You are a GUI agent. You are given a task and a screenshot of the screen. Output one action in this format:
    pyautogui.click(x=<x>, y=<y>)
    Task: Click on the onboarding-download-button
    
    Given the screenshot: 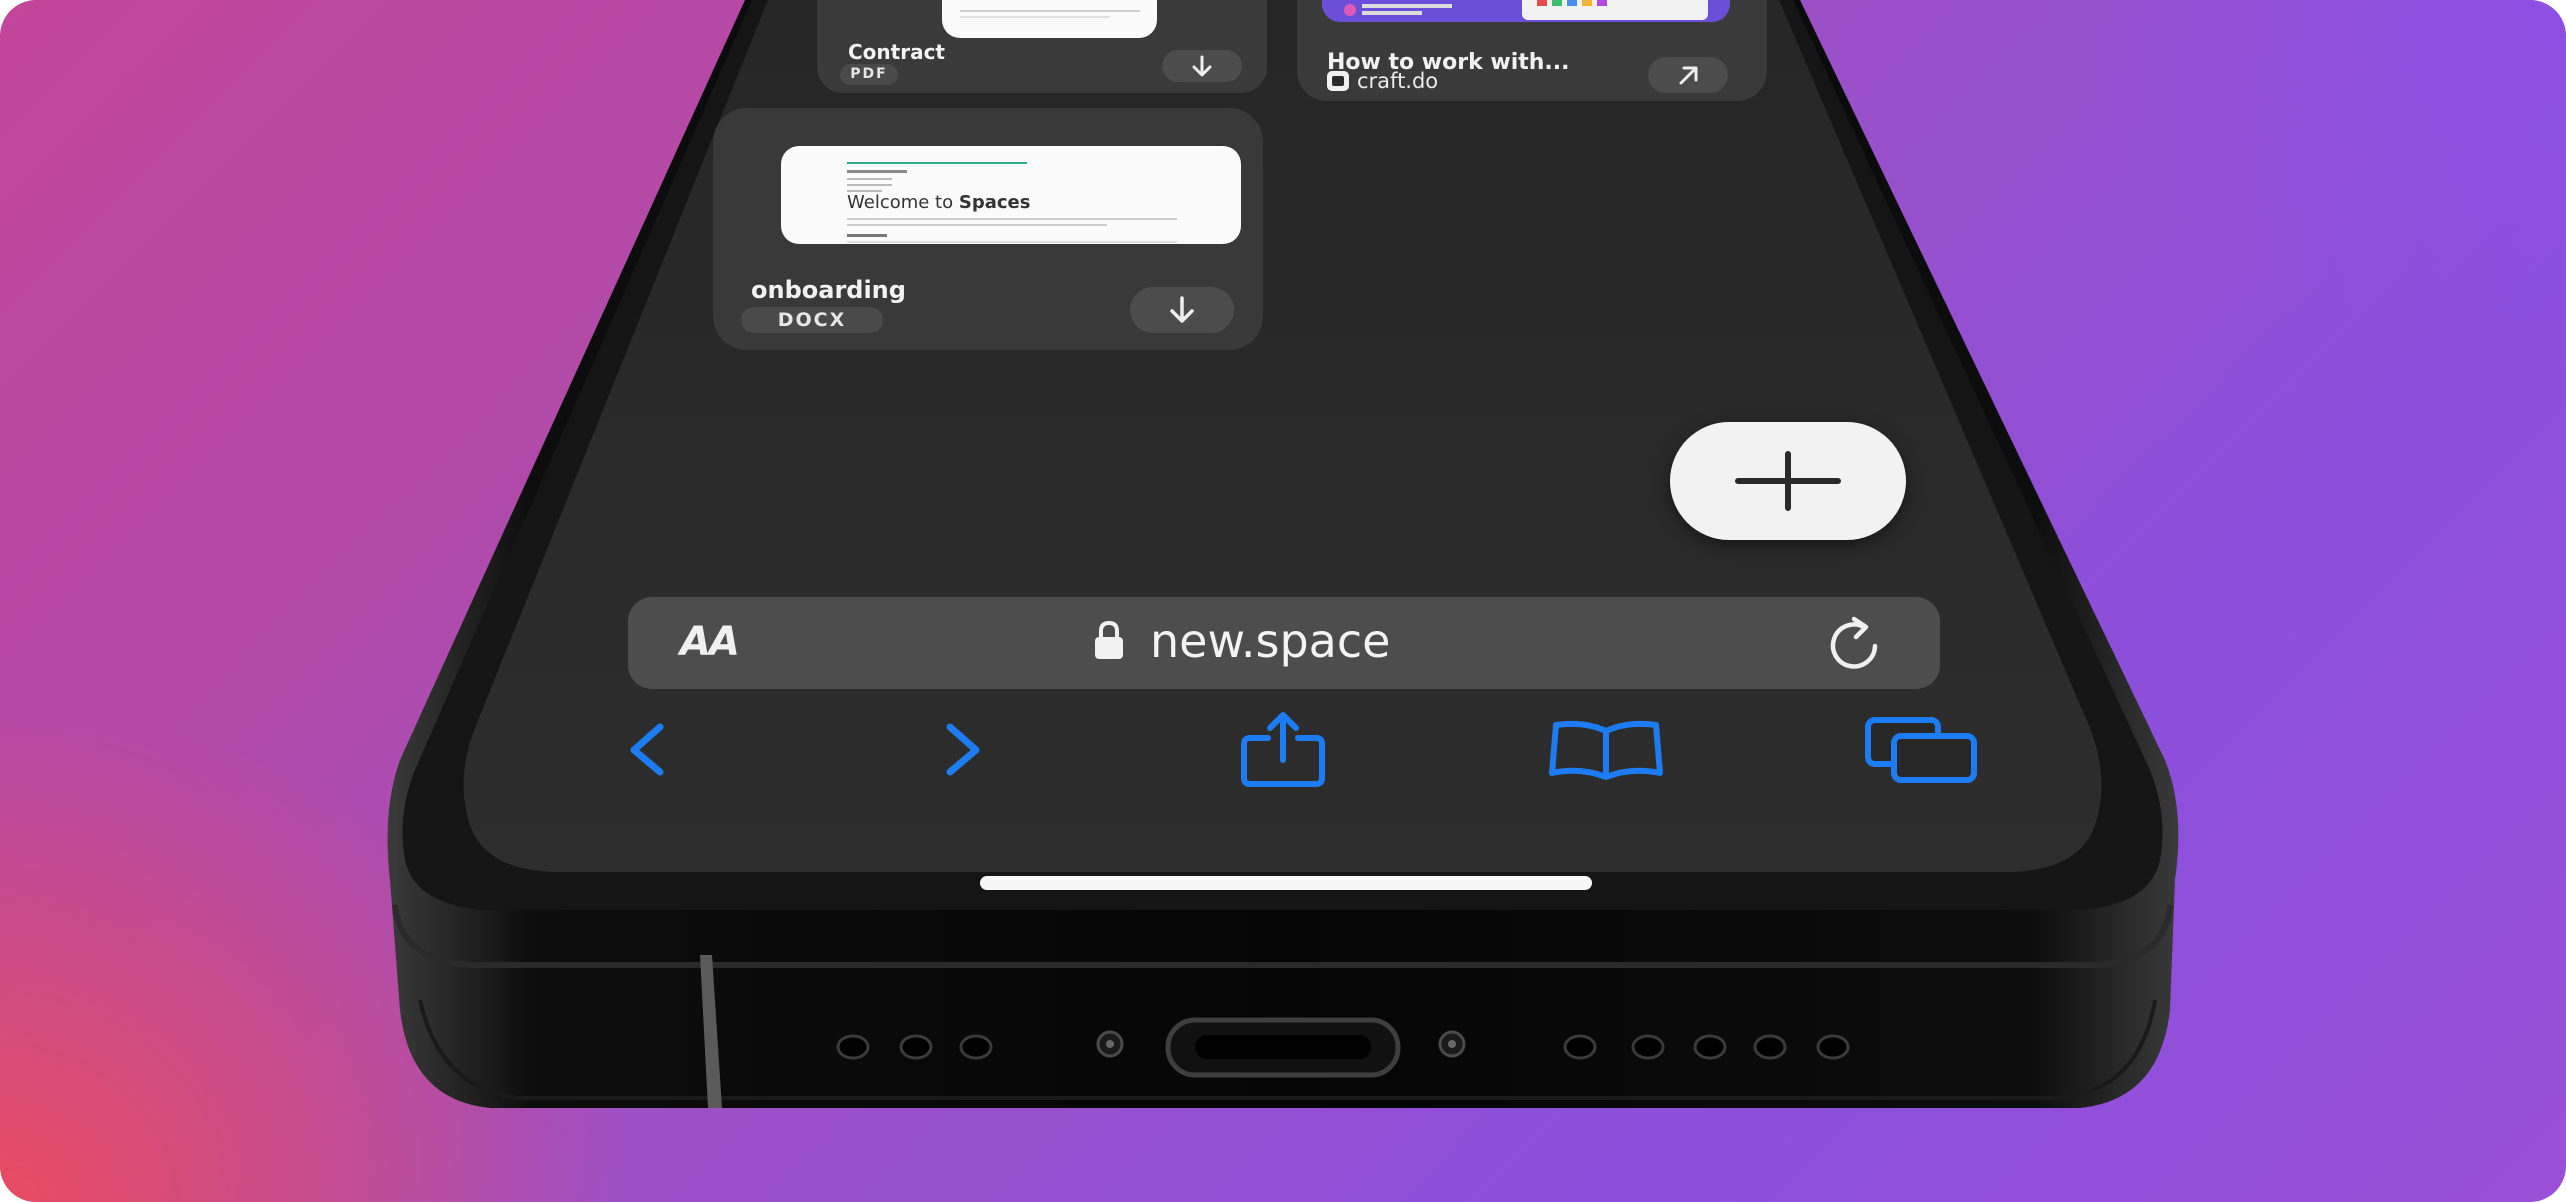 What is the action you would take?
    pyautogui.click(x=1182, y=310)
    